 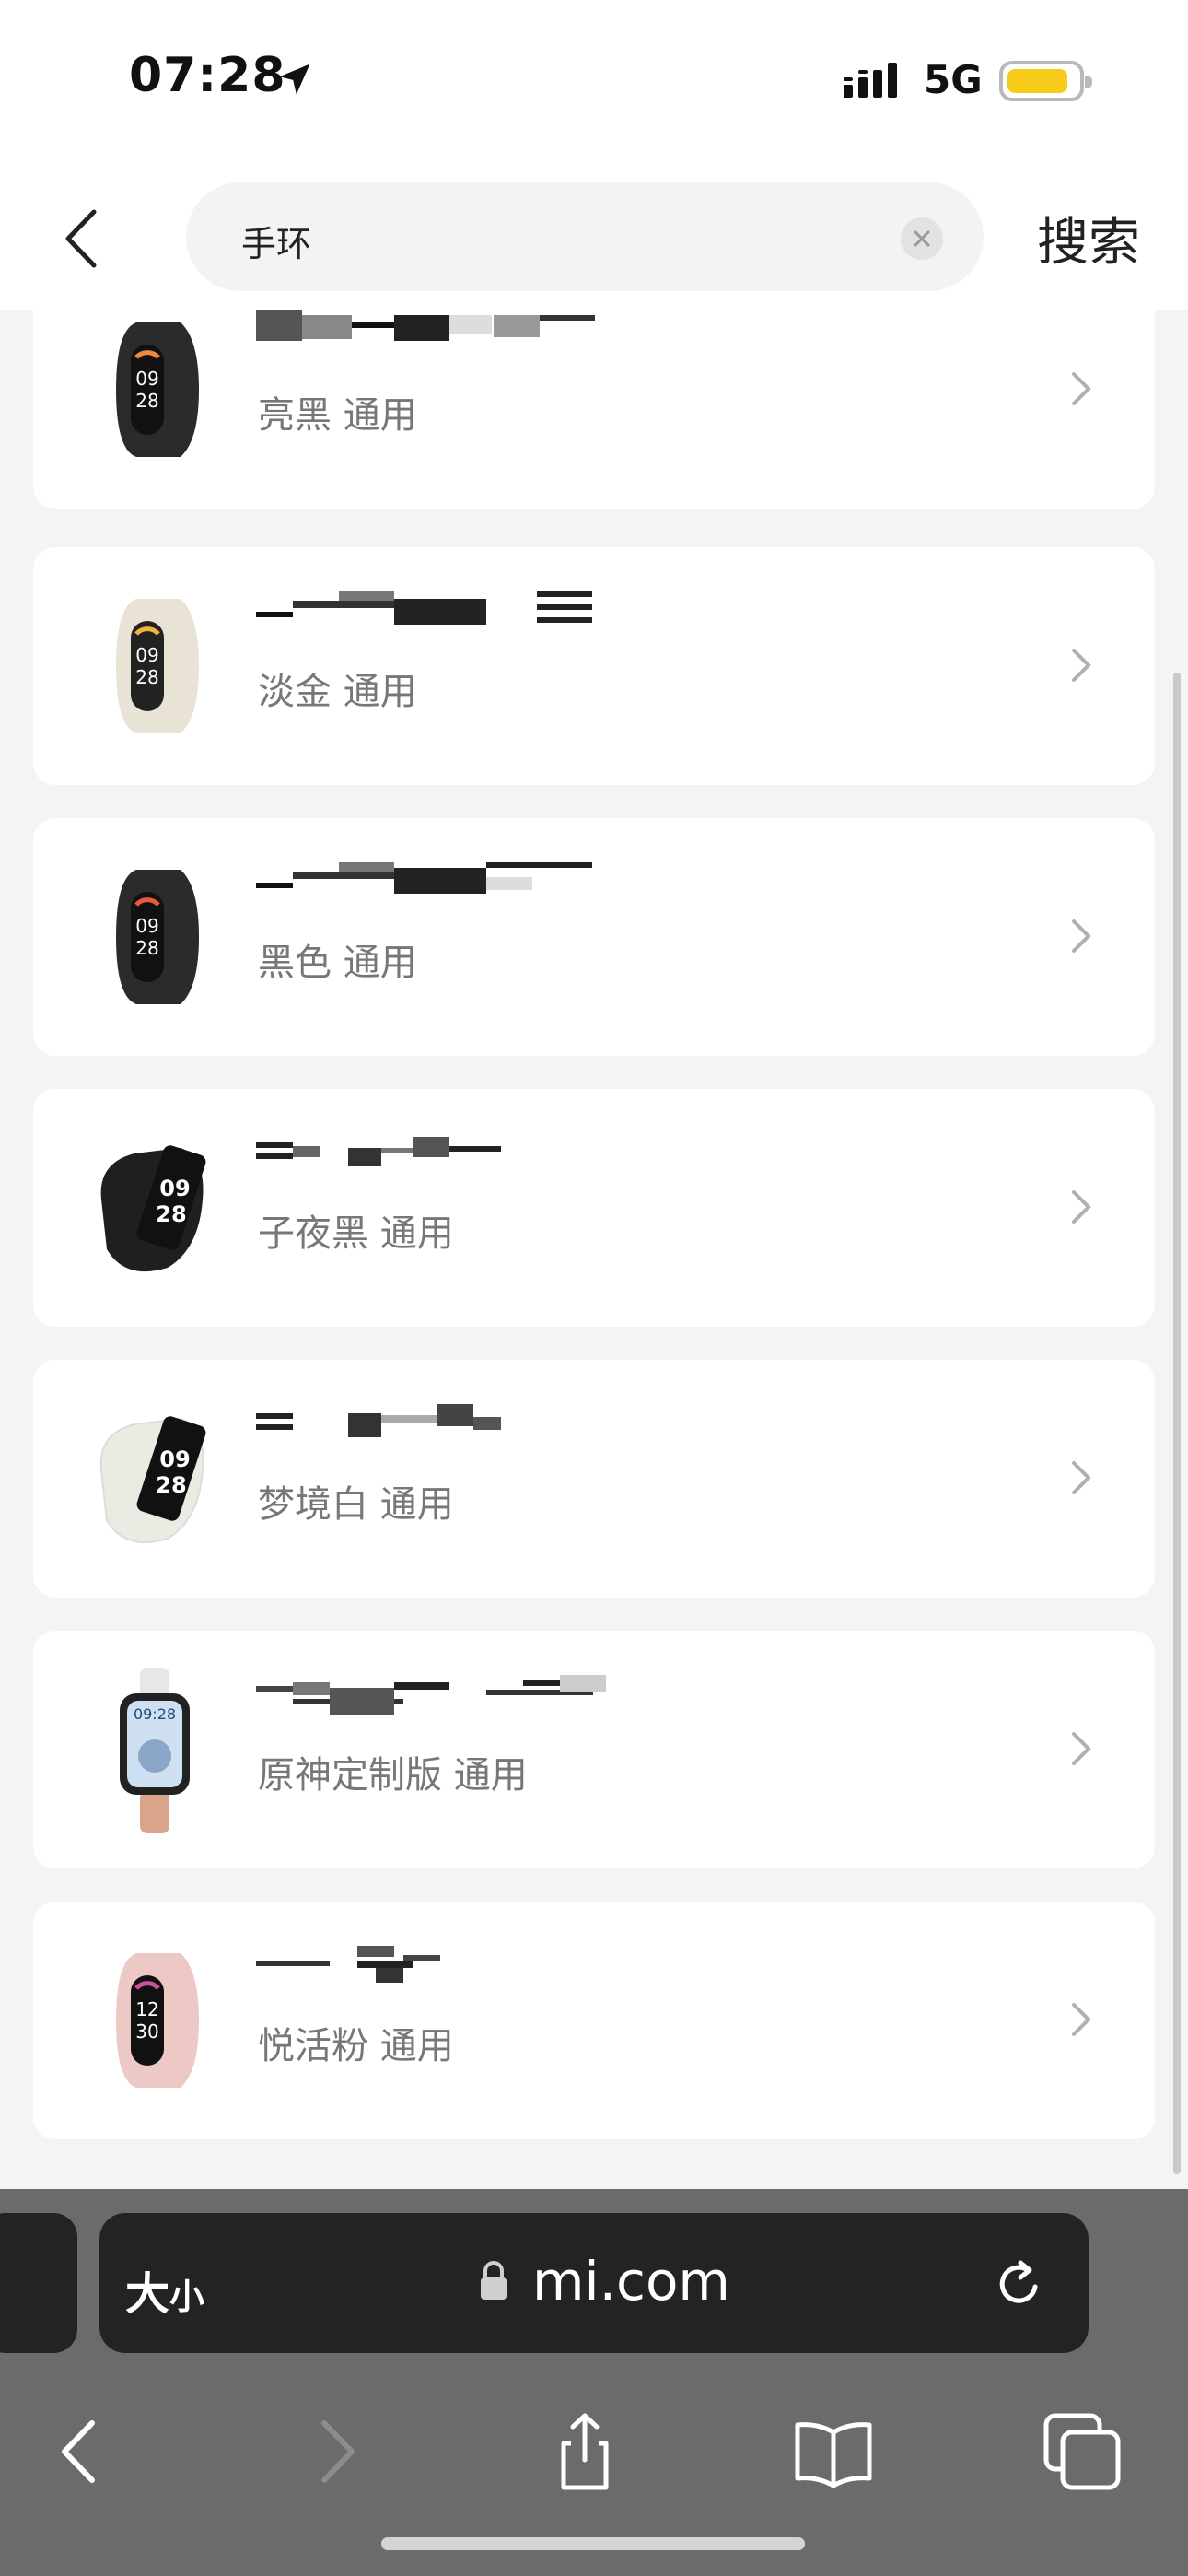 I want to click on location-arrow-icon, so click(x=294, y=79).